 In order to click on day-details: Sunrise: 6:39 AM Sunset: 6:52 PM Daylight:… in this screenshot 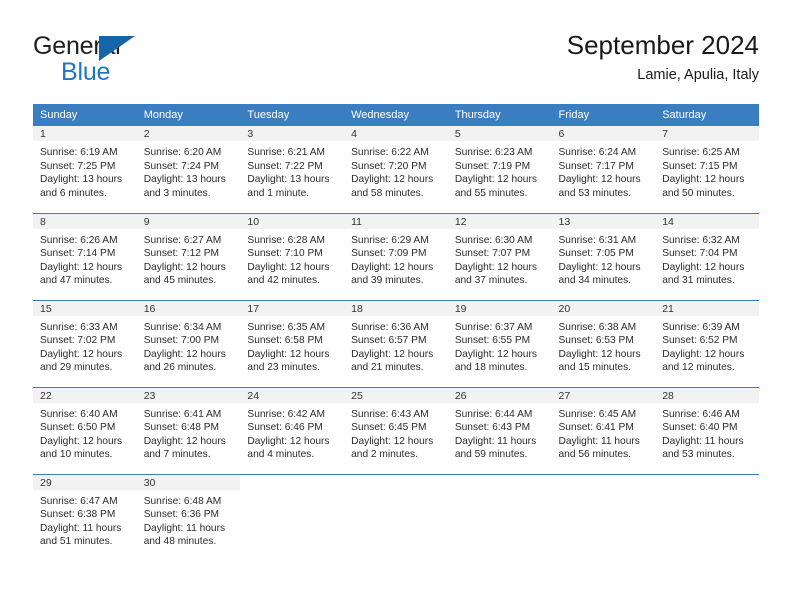, I will do `click(707, 346)`.